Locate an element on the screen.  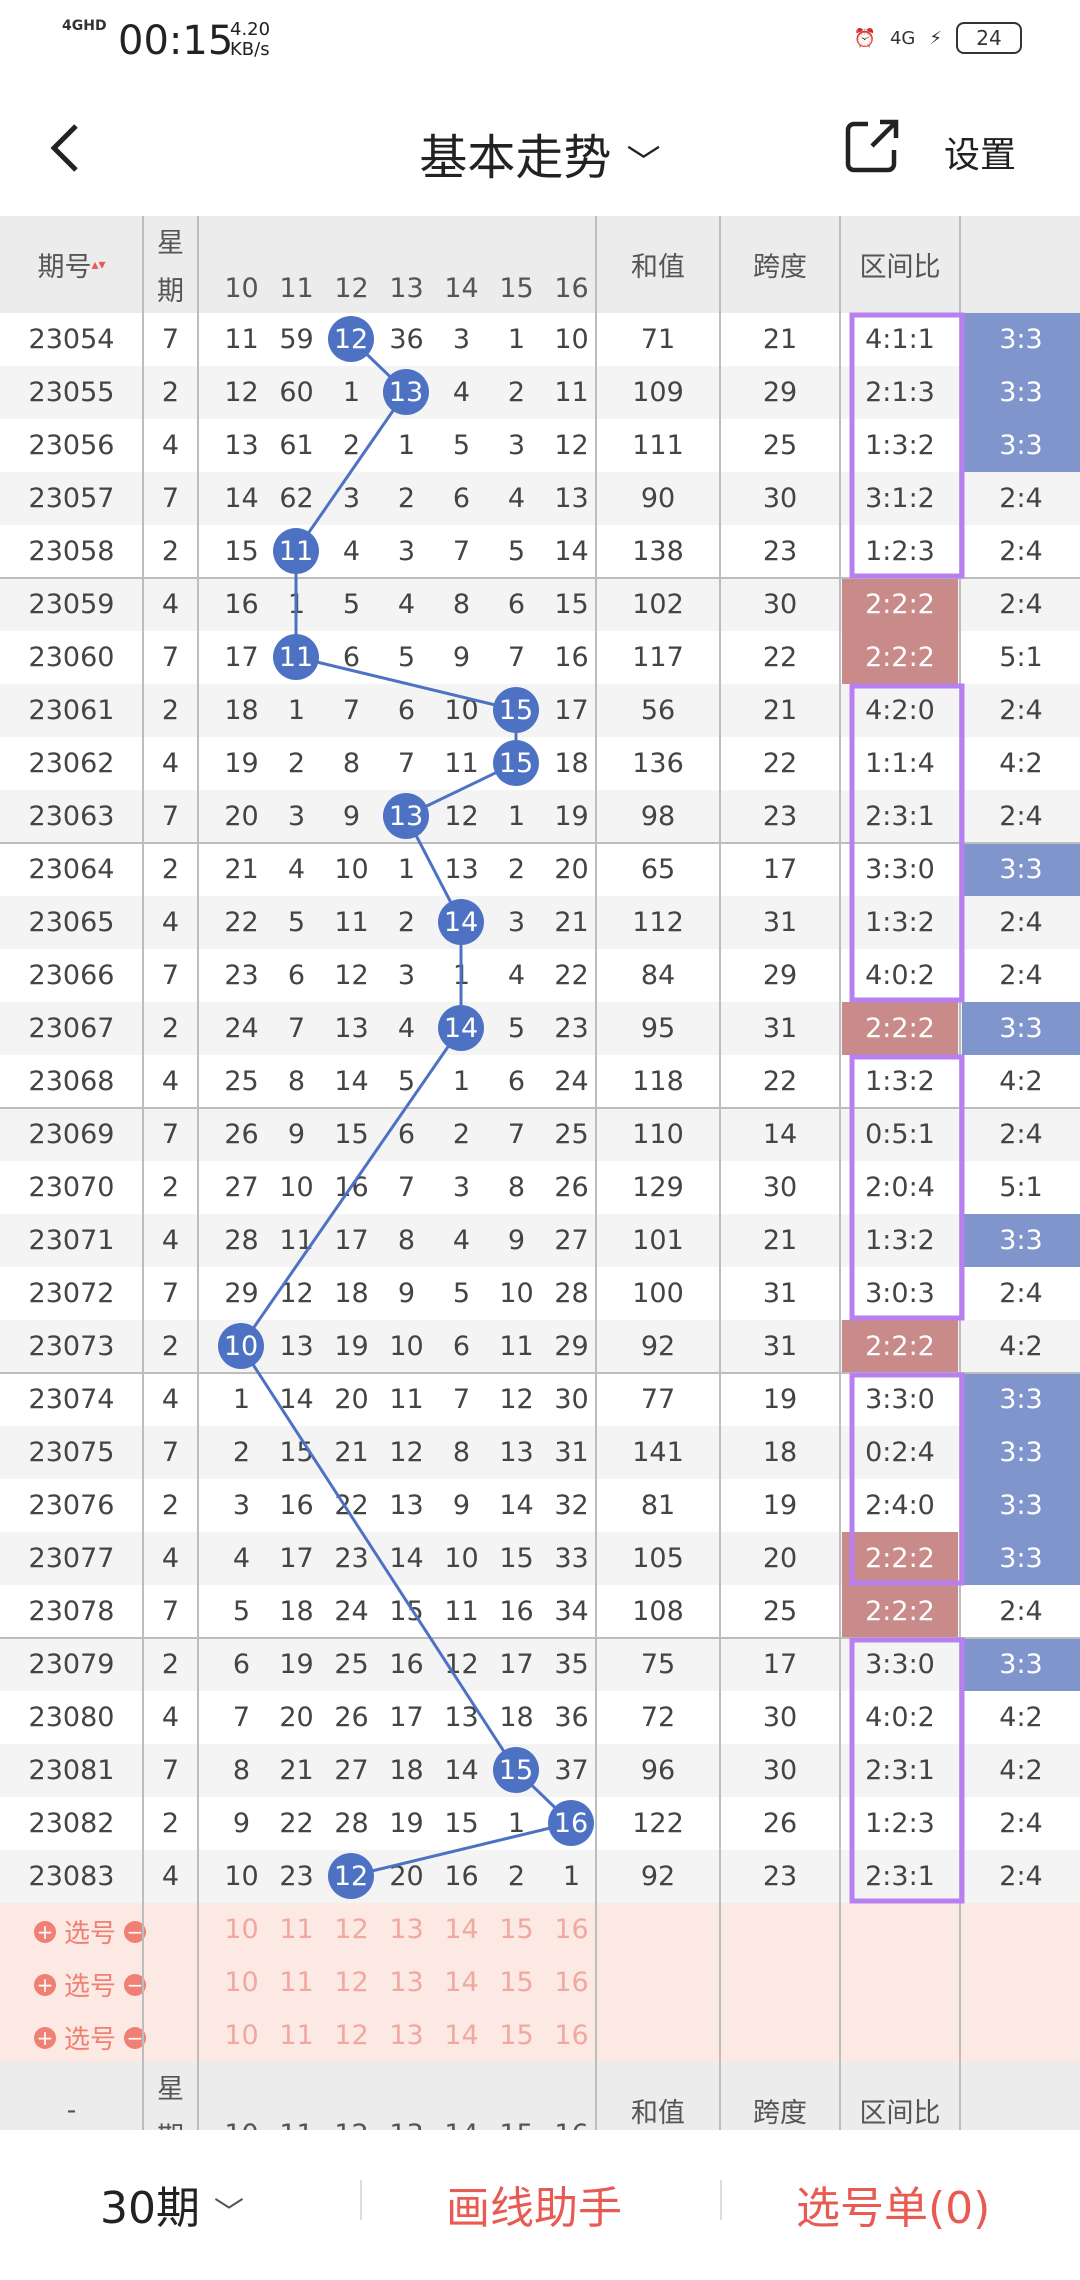
zone-ratio: 4:2:0 is located at coordinates (900, 710).